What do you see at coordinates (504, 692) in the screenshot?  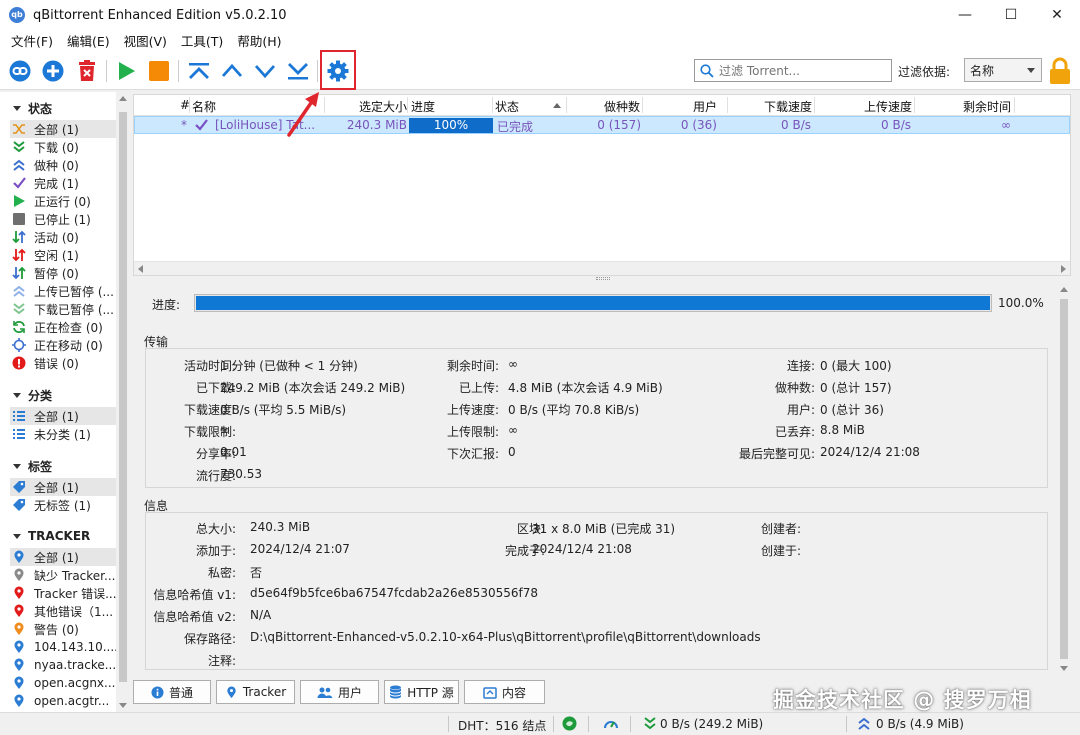 I see `tab-content: 内容` at bounding box center [504, 692].